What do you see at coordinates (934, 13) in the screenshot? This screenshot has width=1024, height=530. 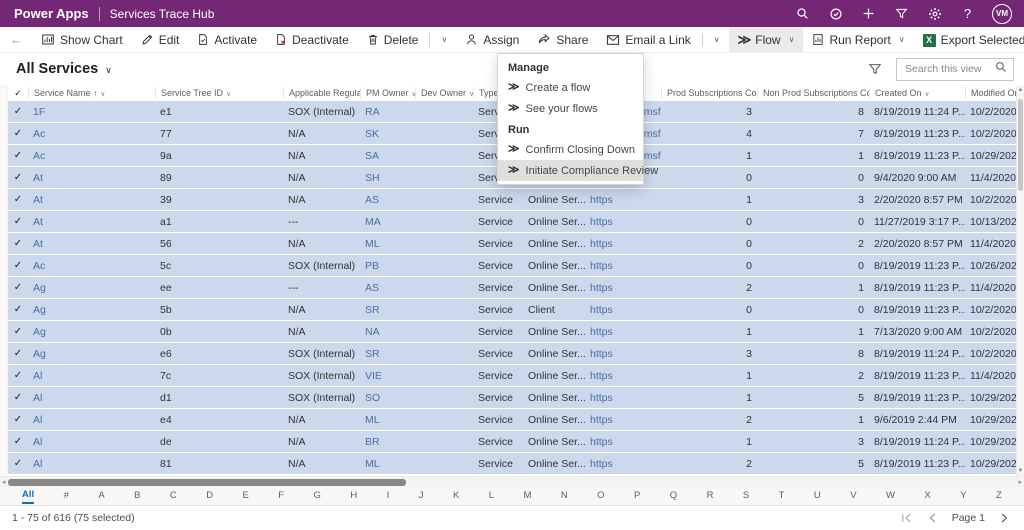 I see `gear-icon` at bounding box center [934, 13].